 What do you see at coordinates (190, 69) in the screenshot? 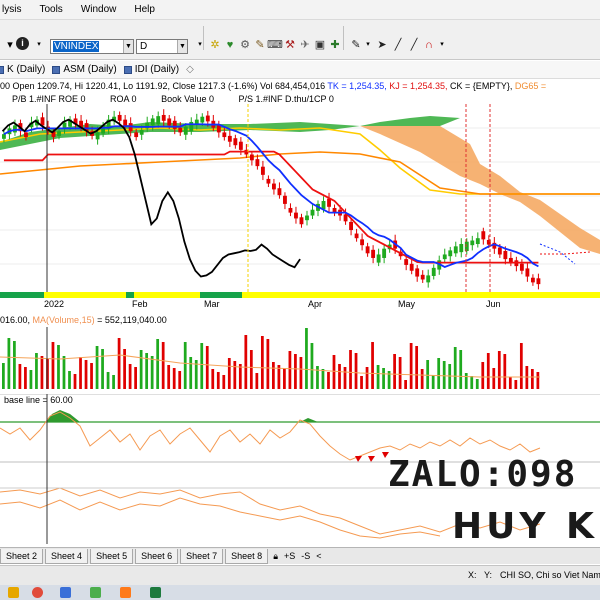
I see `tab-add-icon: ◇` at bounding box center [190, 69].